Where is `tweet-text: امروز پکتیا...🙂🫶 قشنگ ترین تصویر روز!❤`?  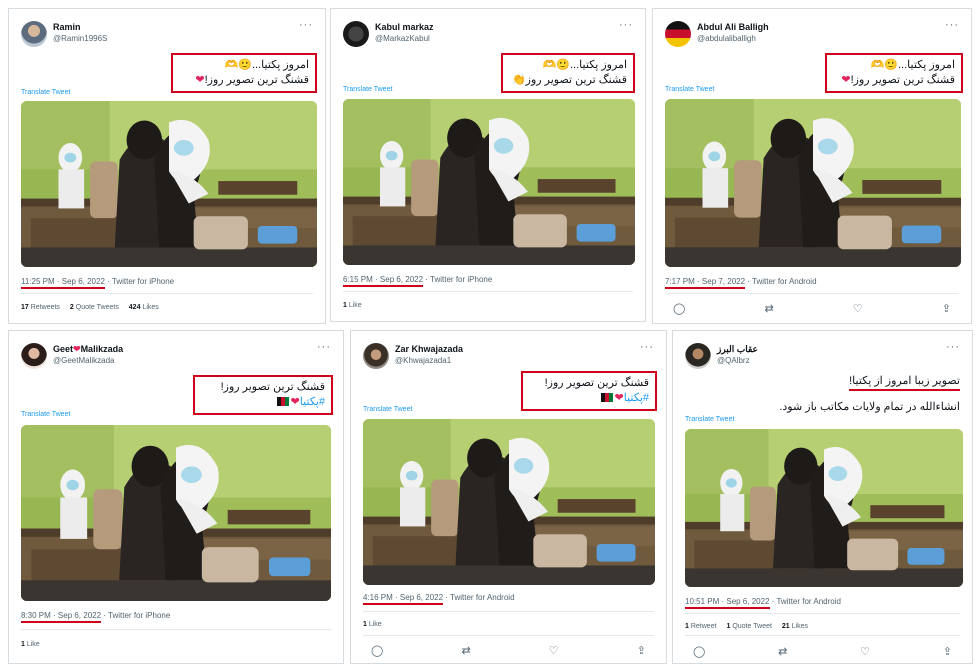 tweet-text: امروز پکتیا...🙂🫶 قشنگ ترین تصویر روز!❤ is located at coordinates (244, 73).